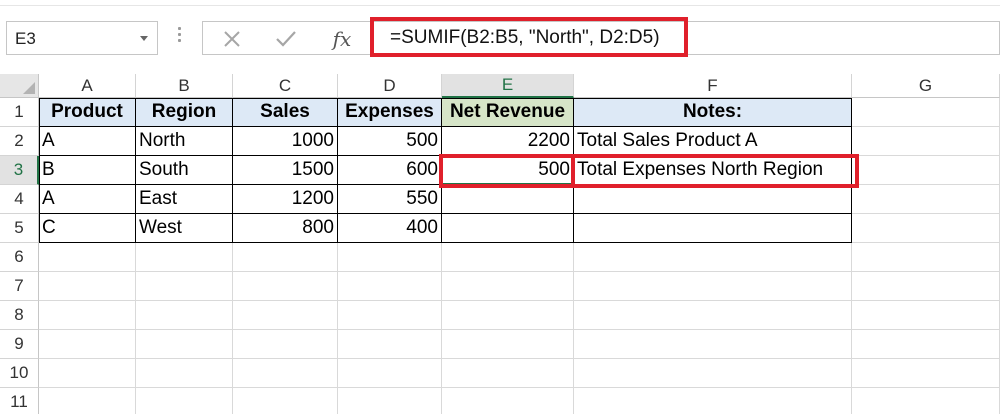 The image size is (1000, 414). What do you see at coordinates (19, 170) in the screenshot?
I see `row-header-3: 3` at bounding box center [19, 170].